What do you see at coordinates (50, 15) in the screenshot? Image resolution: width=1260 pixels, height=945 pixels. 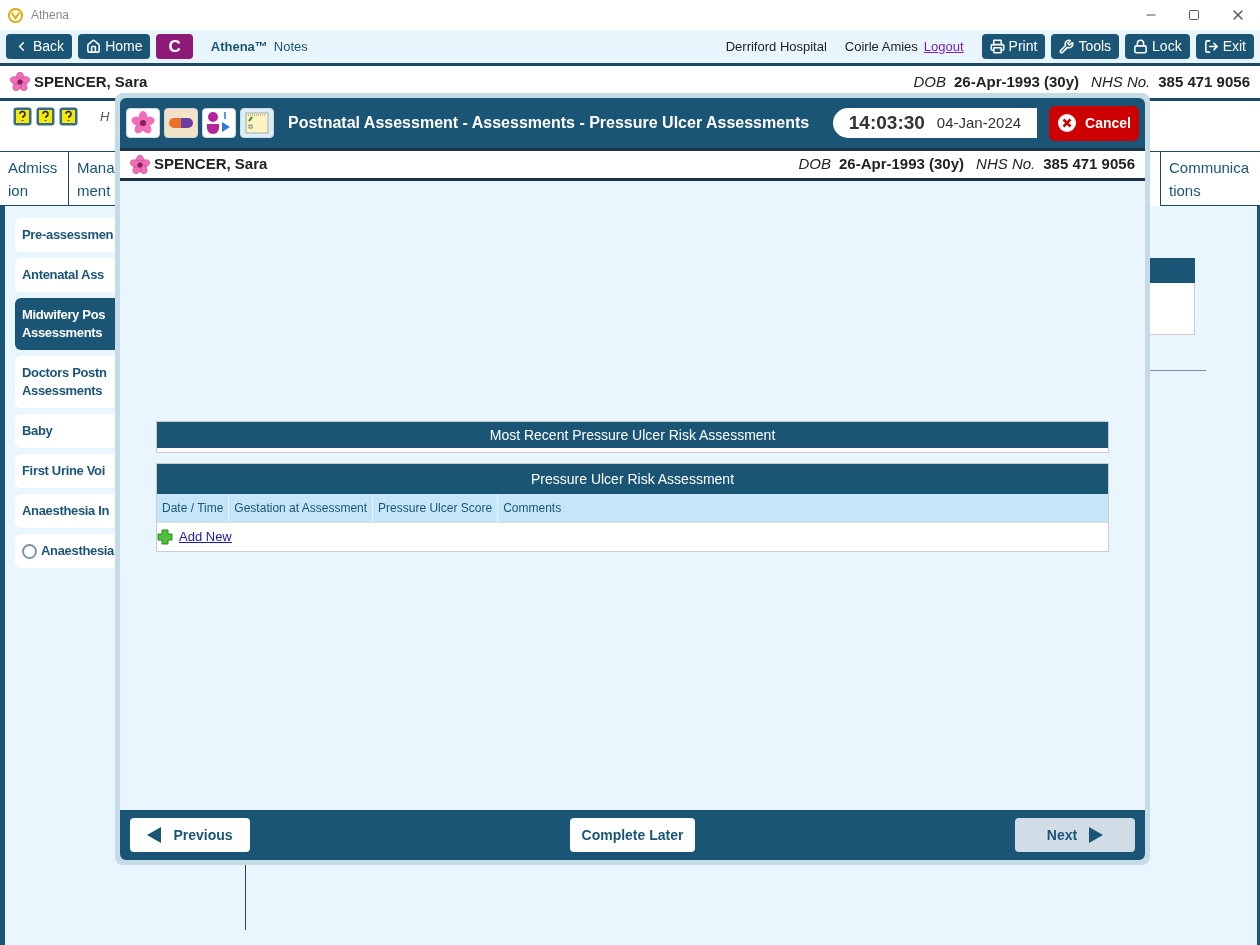 I see `window-title: Athena` at bounding box center [50, 15].